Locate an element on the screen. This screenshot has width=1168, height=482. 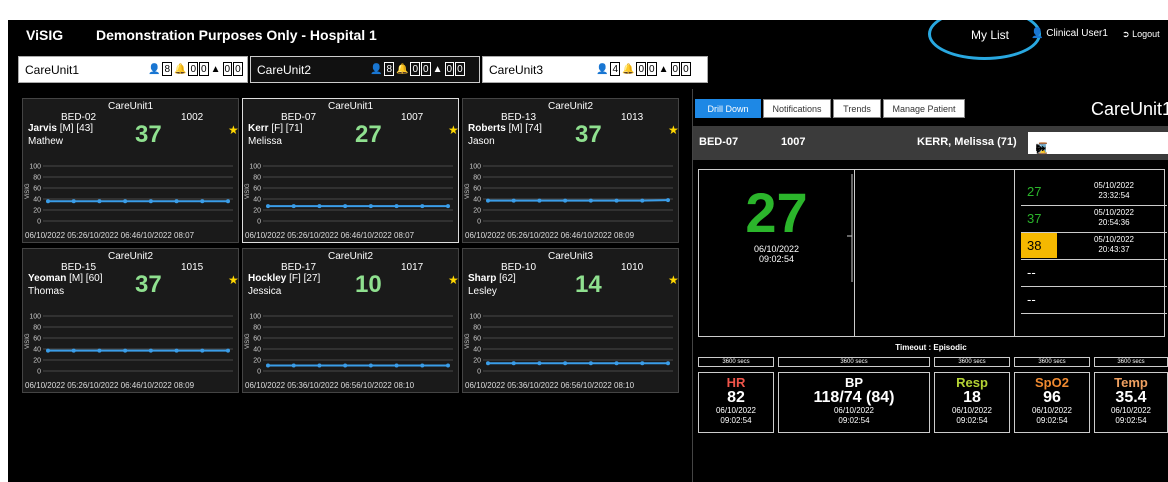
tab-careunit2: CareUnit2 👤 8 🔔 0 0 ▲ 0 0 is located at coordinates (365, 69).